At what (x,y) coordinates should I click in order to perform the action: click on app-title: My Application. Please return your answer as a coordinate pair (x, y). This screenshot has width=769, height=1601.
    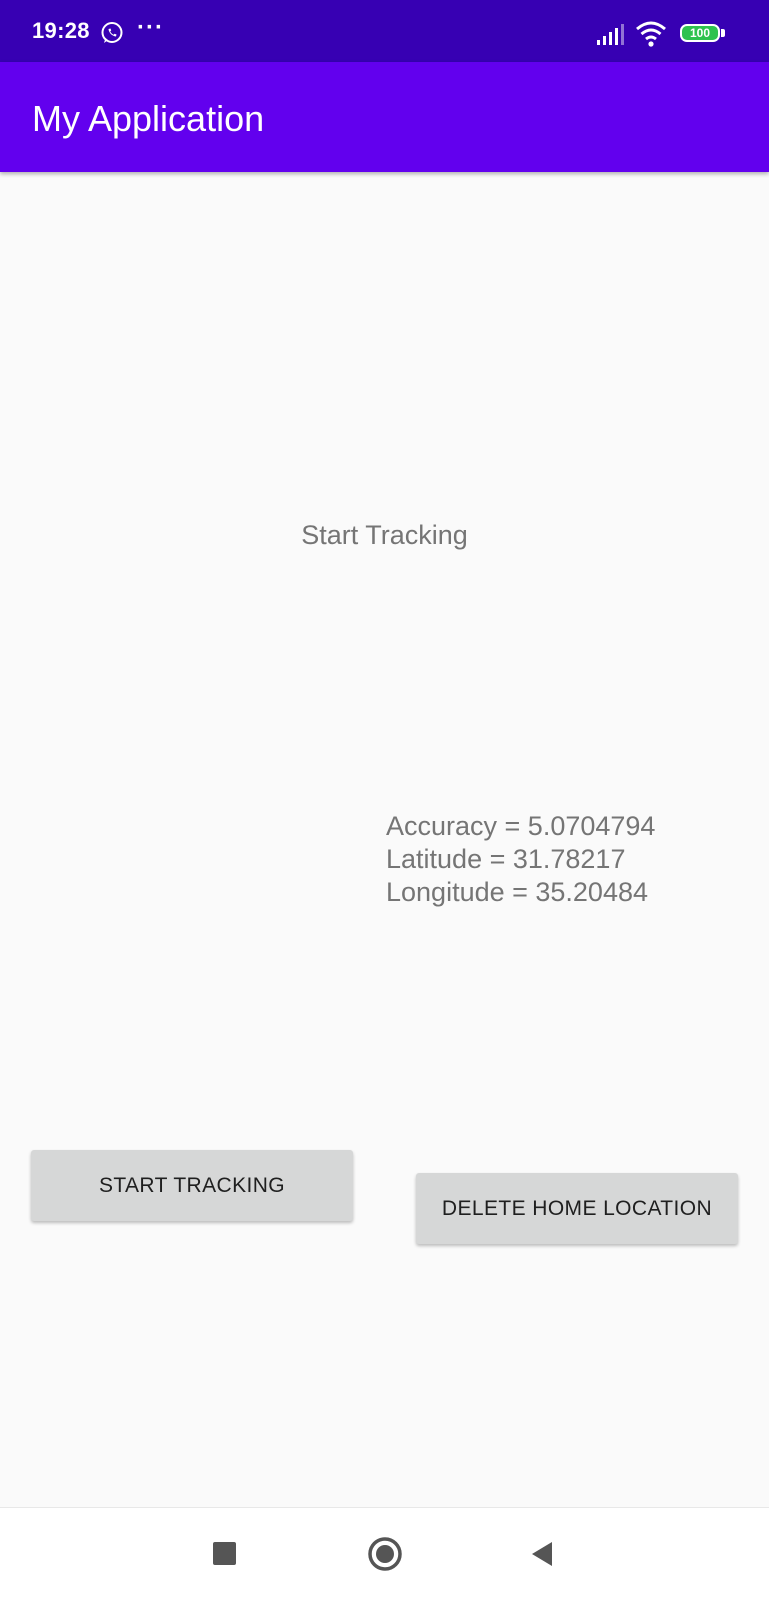
    Looking at the image, I should click on (148, 118).